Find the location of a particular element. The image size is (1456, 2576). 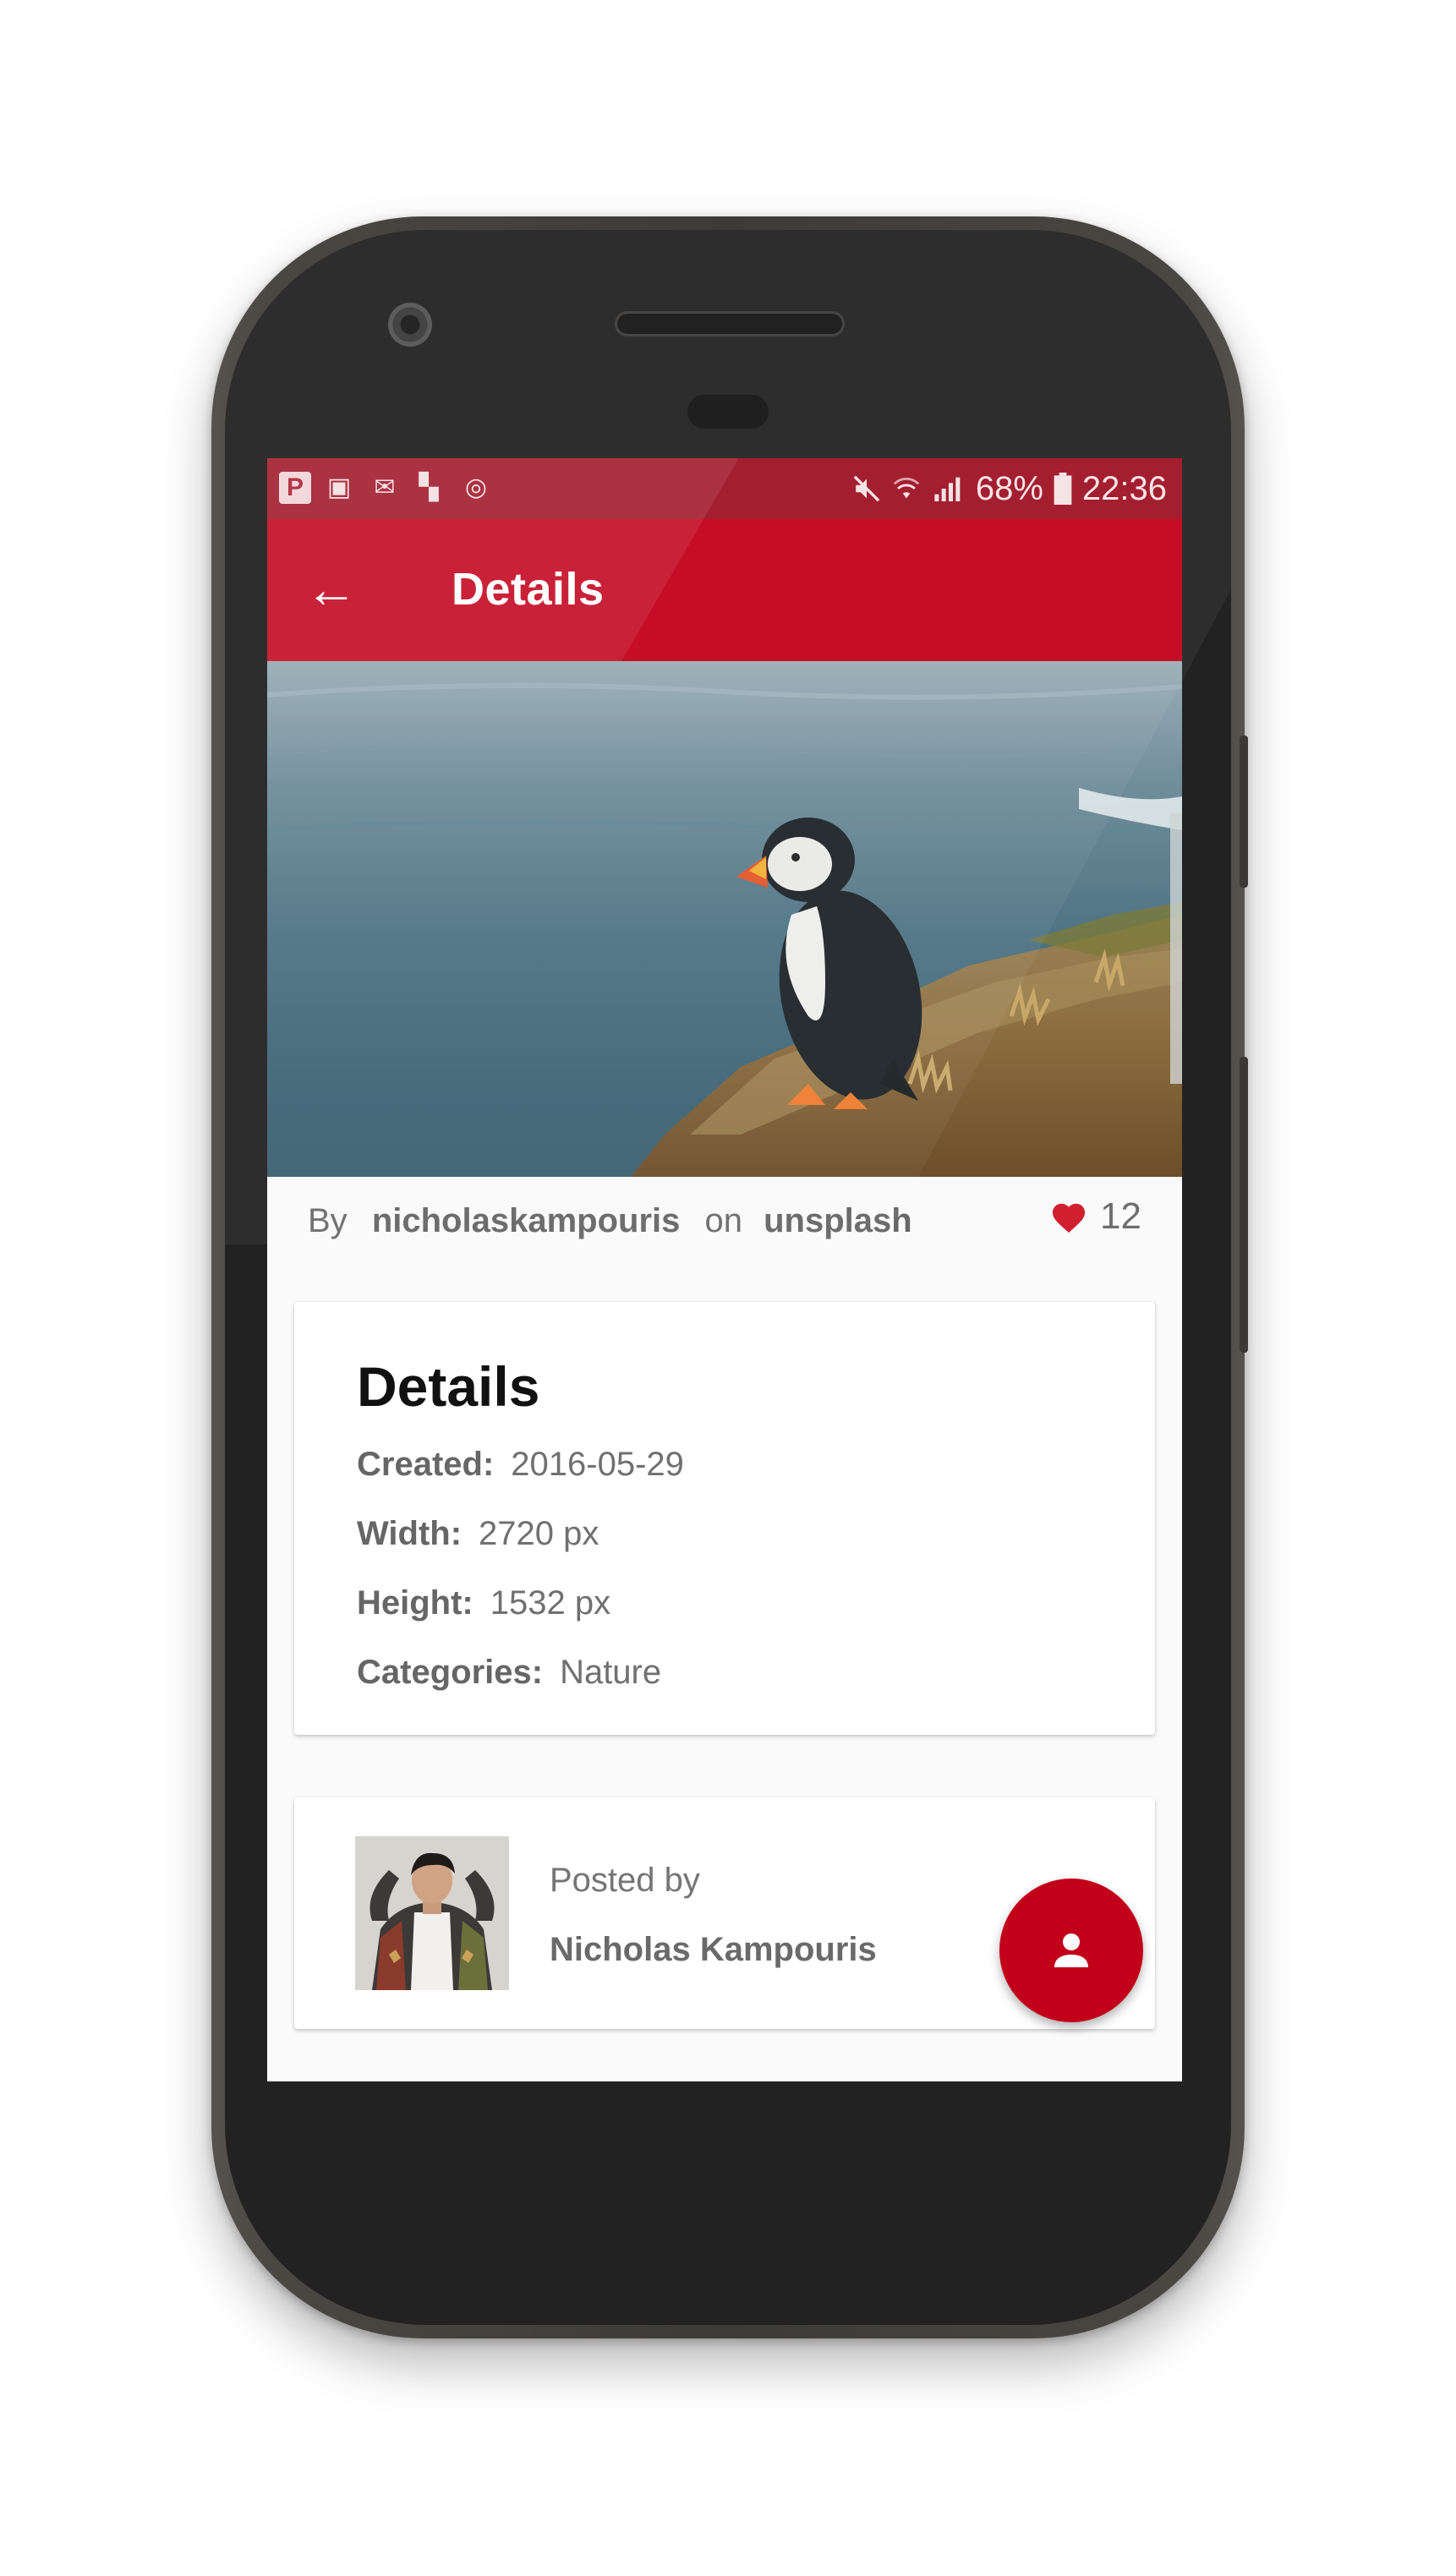

created-label: Created: is located at coordinates (426, 1465).